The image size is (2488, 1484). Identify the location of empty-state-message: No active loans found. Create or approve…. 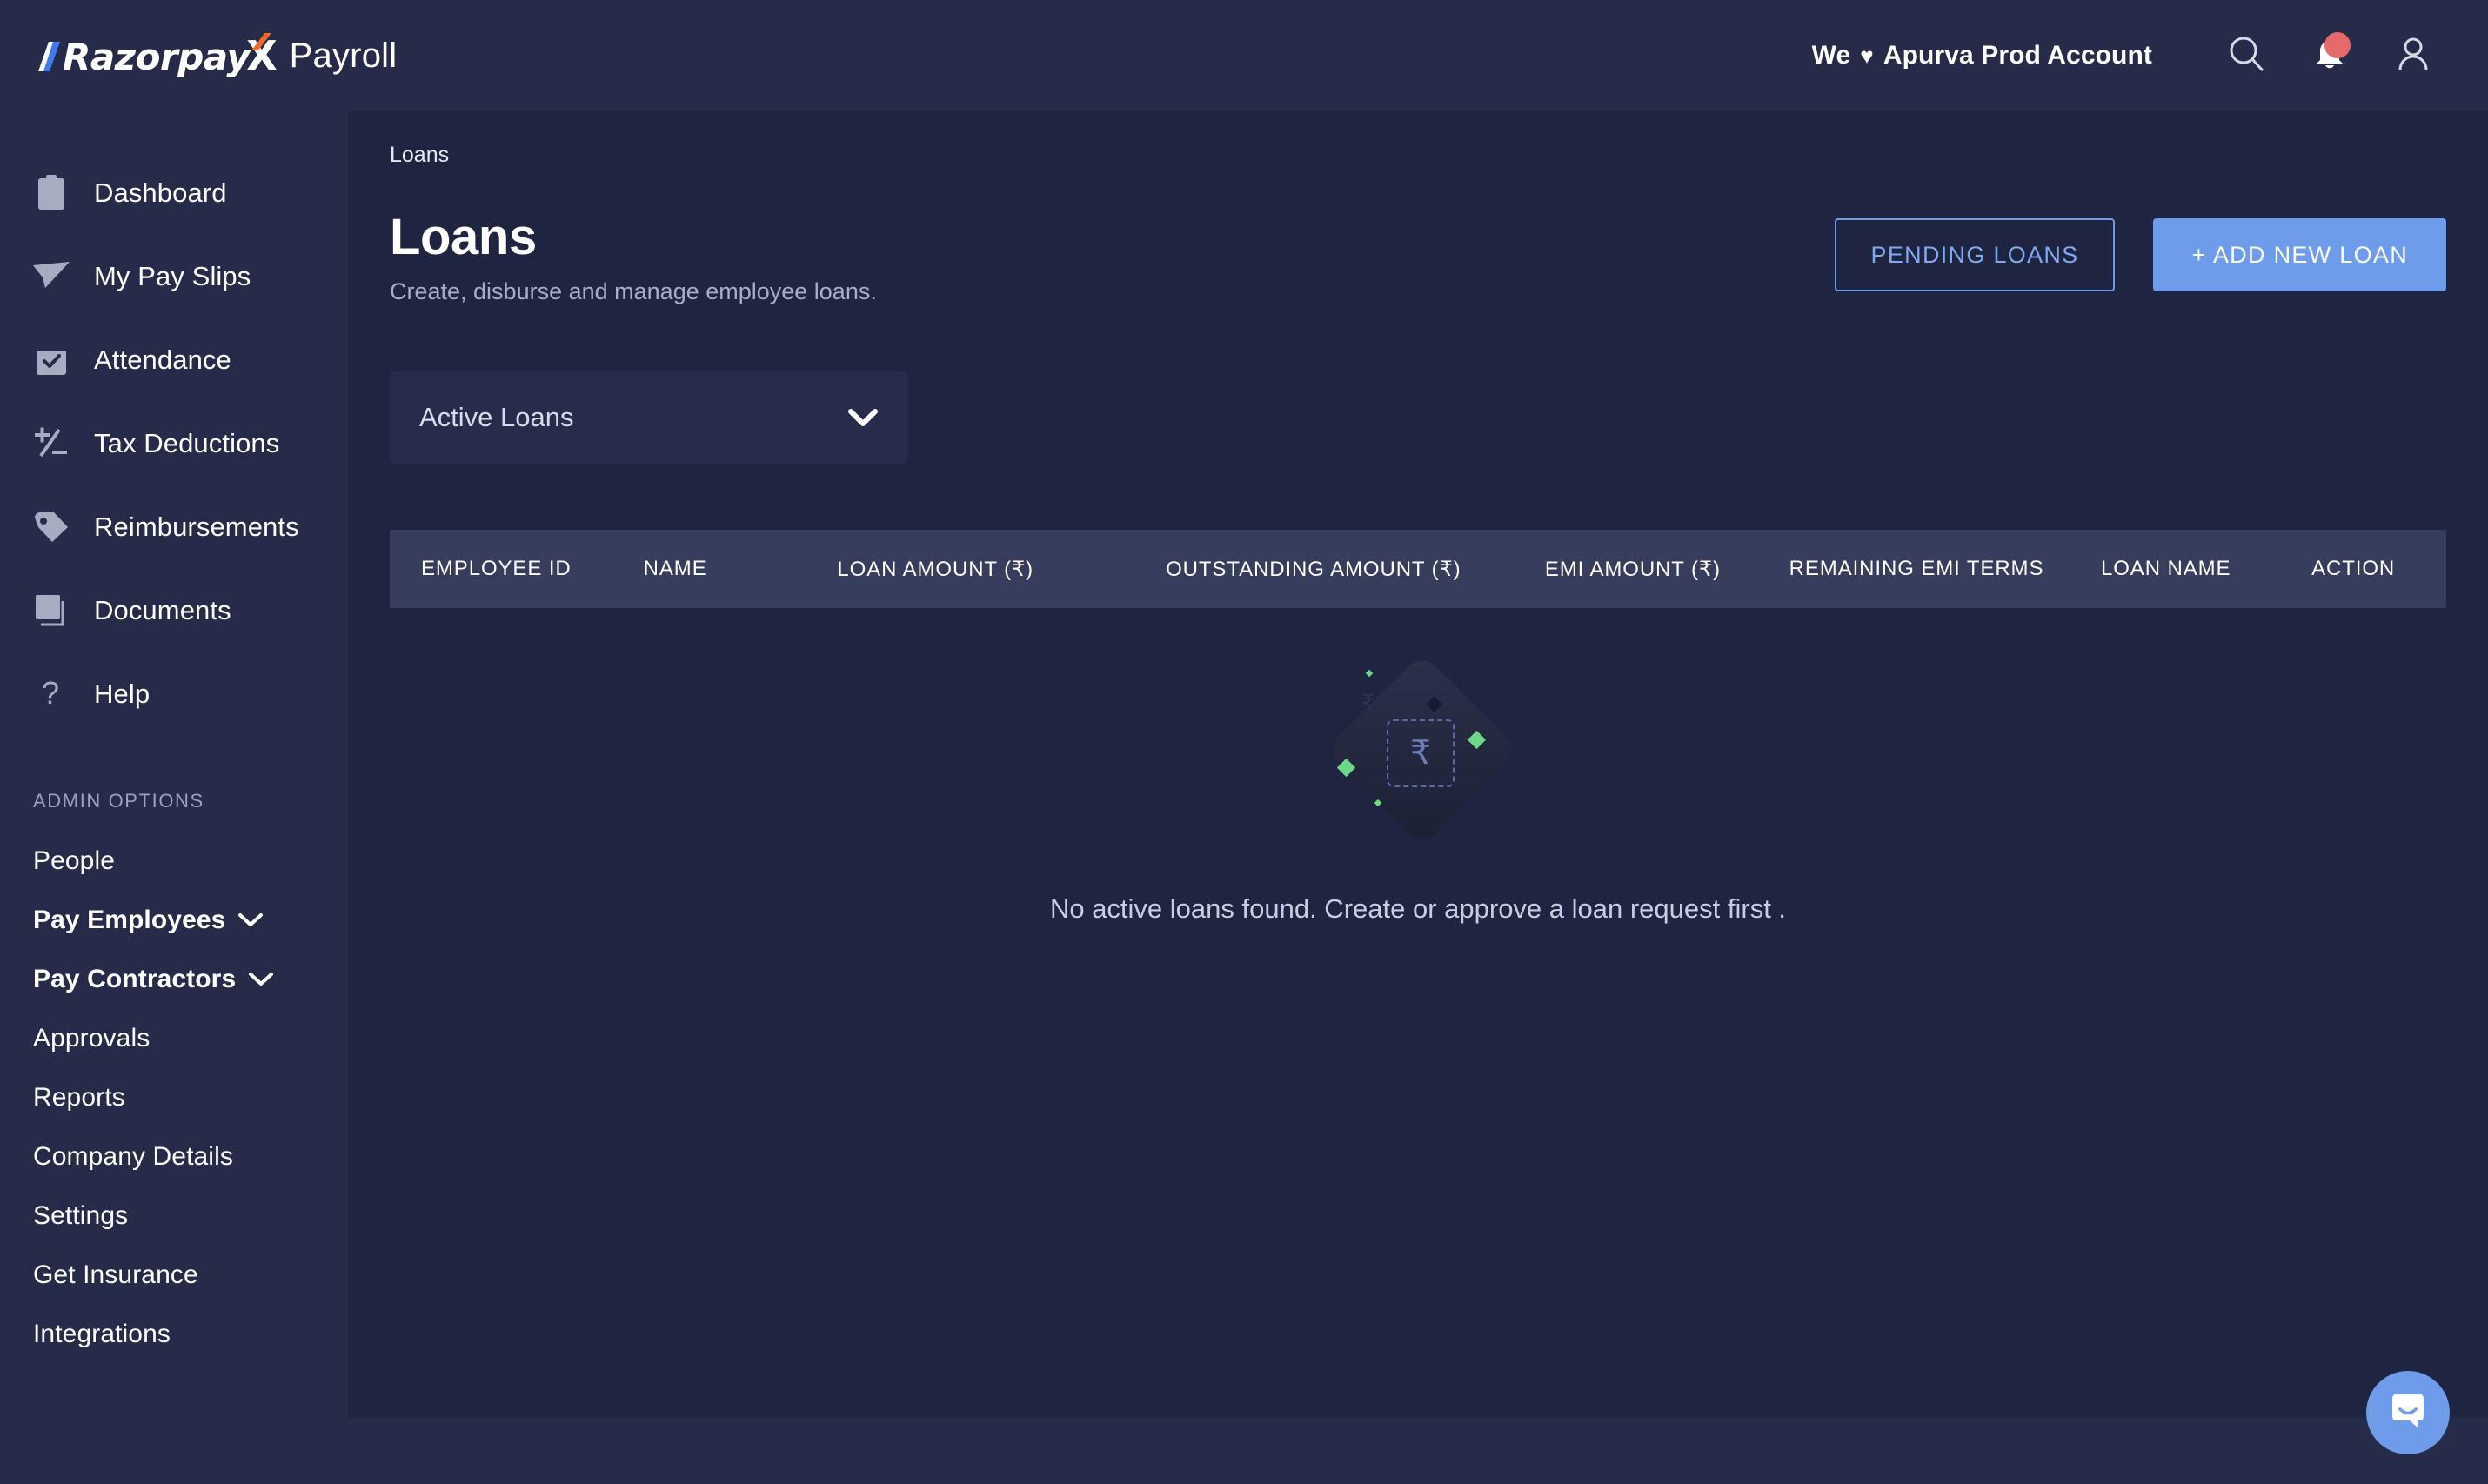
(1418, 909).